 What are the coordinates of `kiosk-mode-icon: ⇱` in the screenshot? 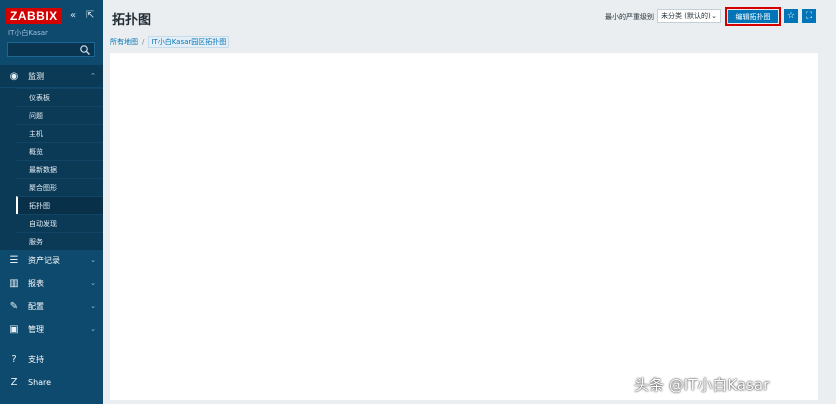 It's located at (90, 16).